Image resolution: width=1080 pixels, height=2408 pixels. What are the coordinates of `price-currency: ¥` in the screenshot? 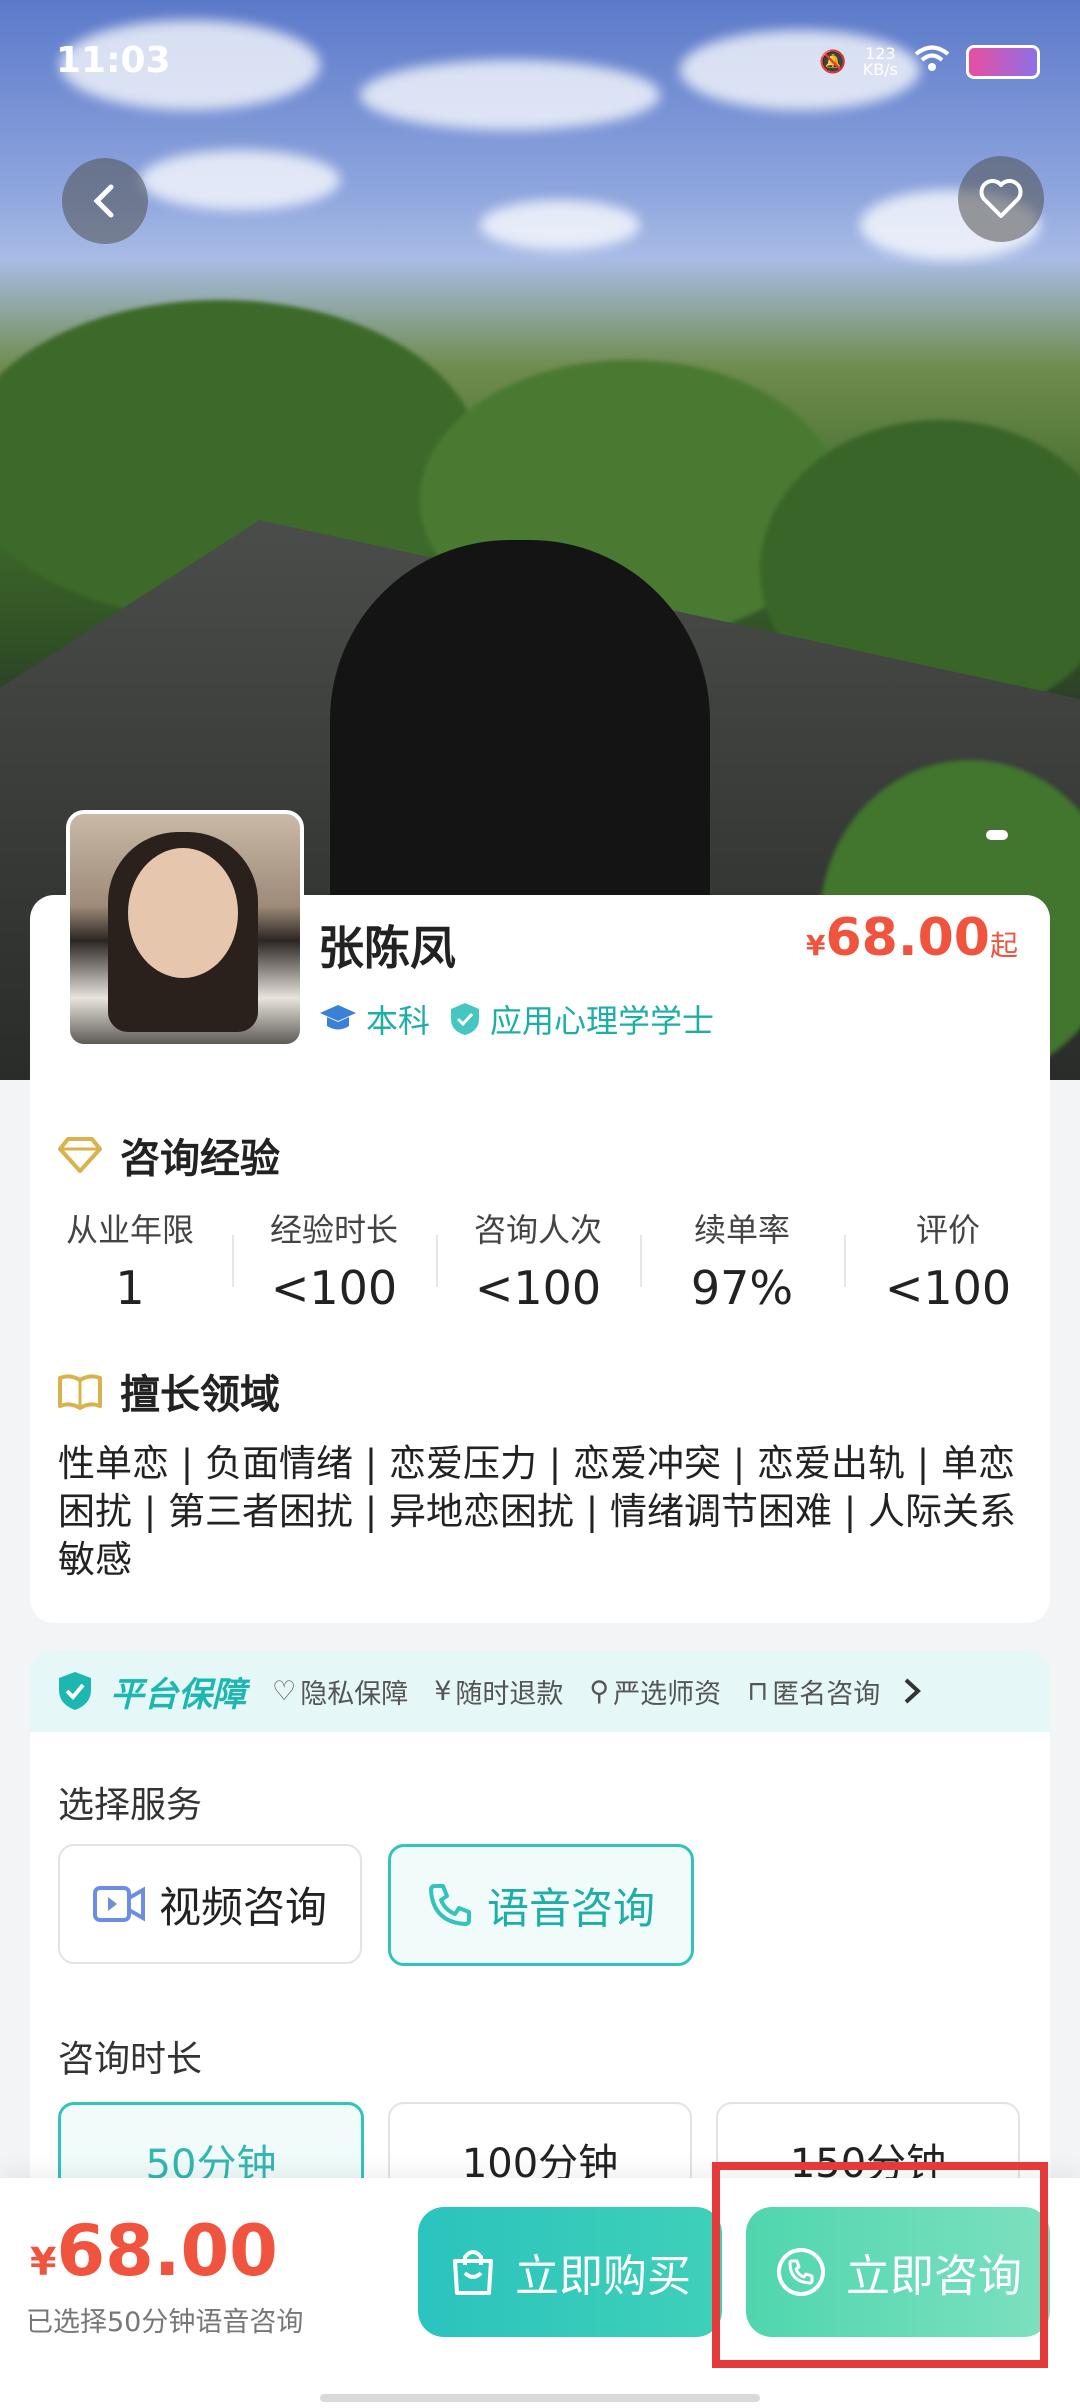 It's located at (816, 945).